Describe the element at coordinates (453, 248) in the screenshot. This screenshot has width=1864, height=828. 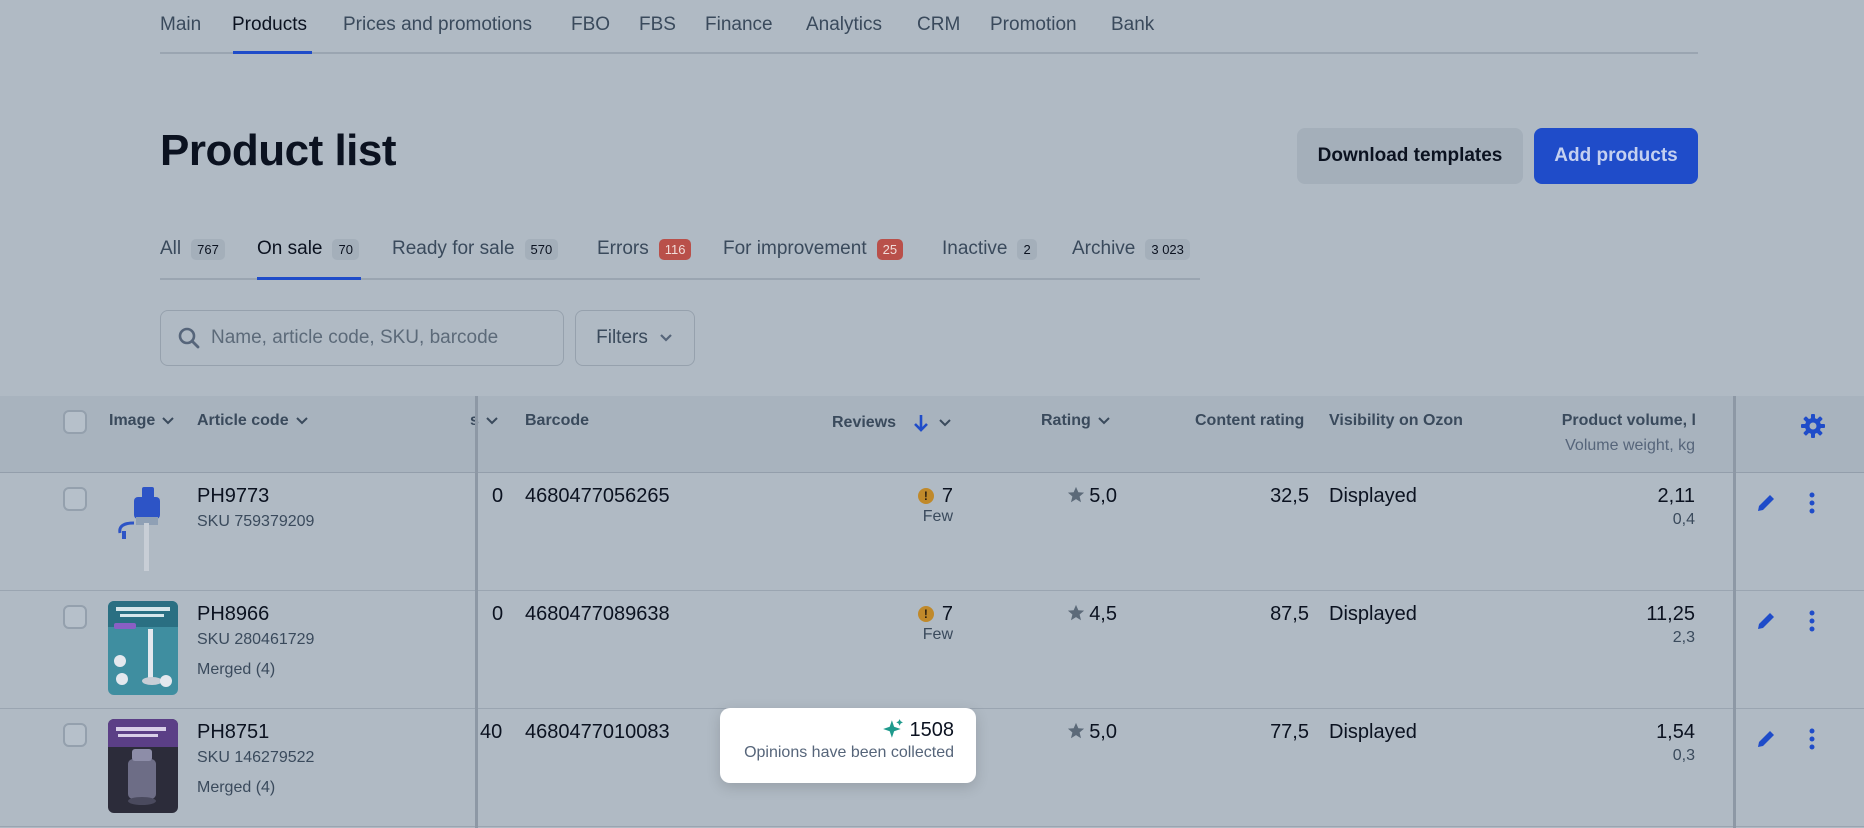
I see `tab-label: Ready for sale` at that location.